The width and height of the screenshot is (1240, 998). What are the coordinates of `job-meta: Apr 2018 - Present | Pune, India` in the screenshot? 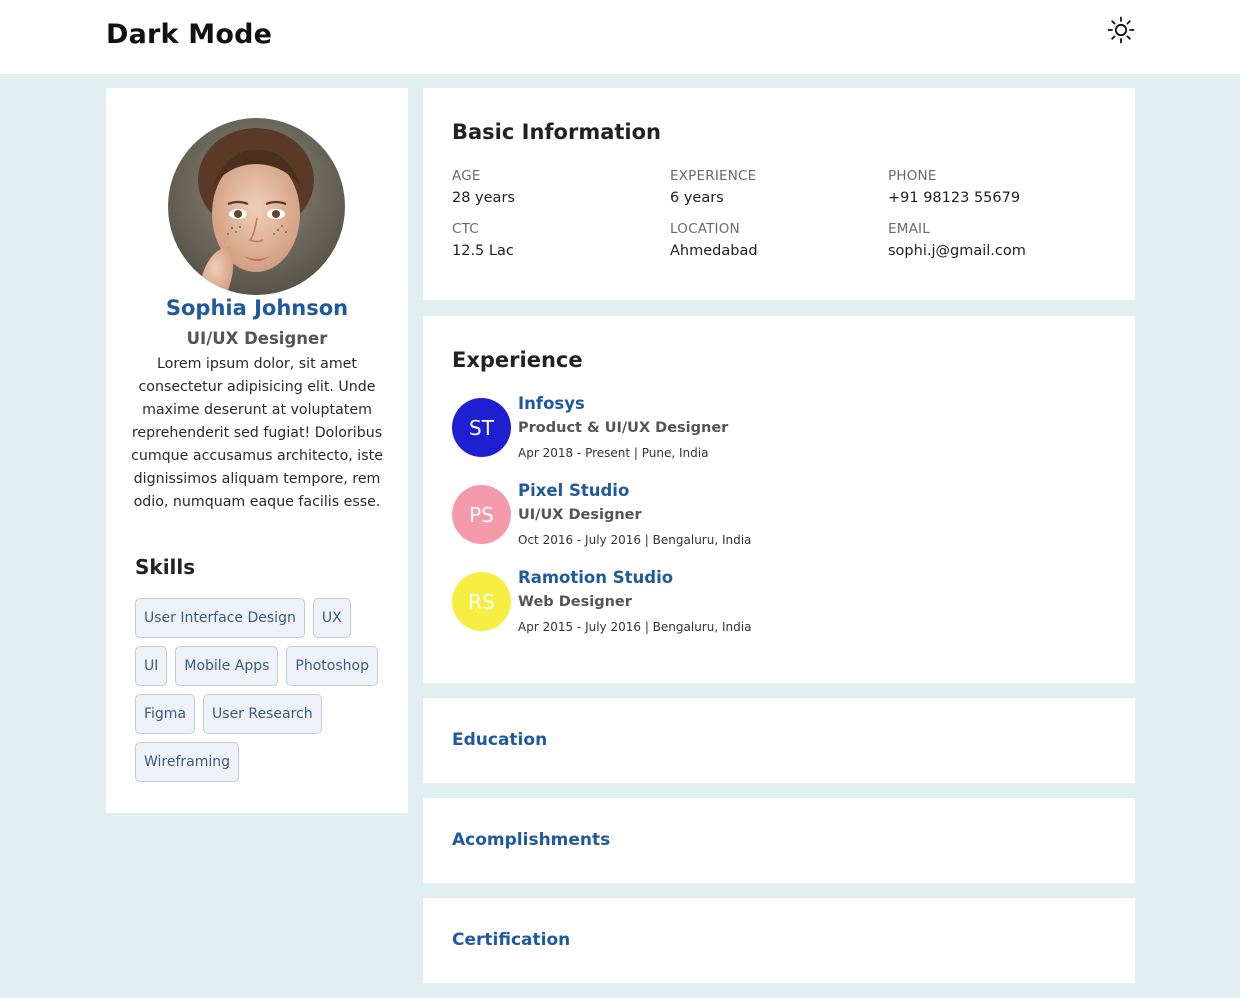 It's located at (613, 453).